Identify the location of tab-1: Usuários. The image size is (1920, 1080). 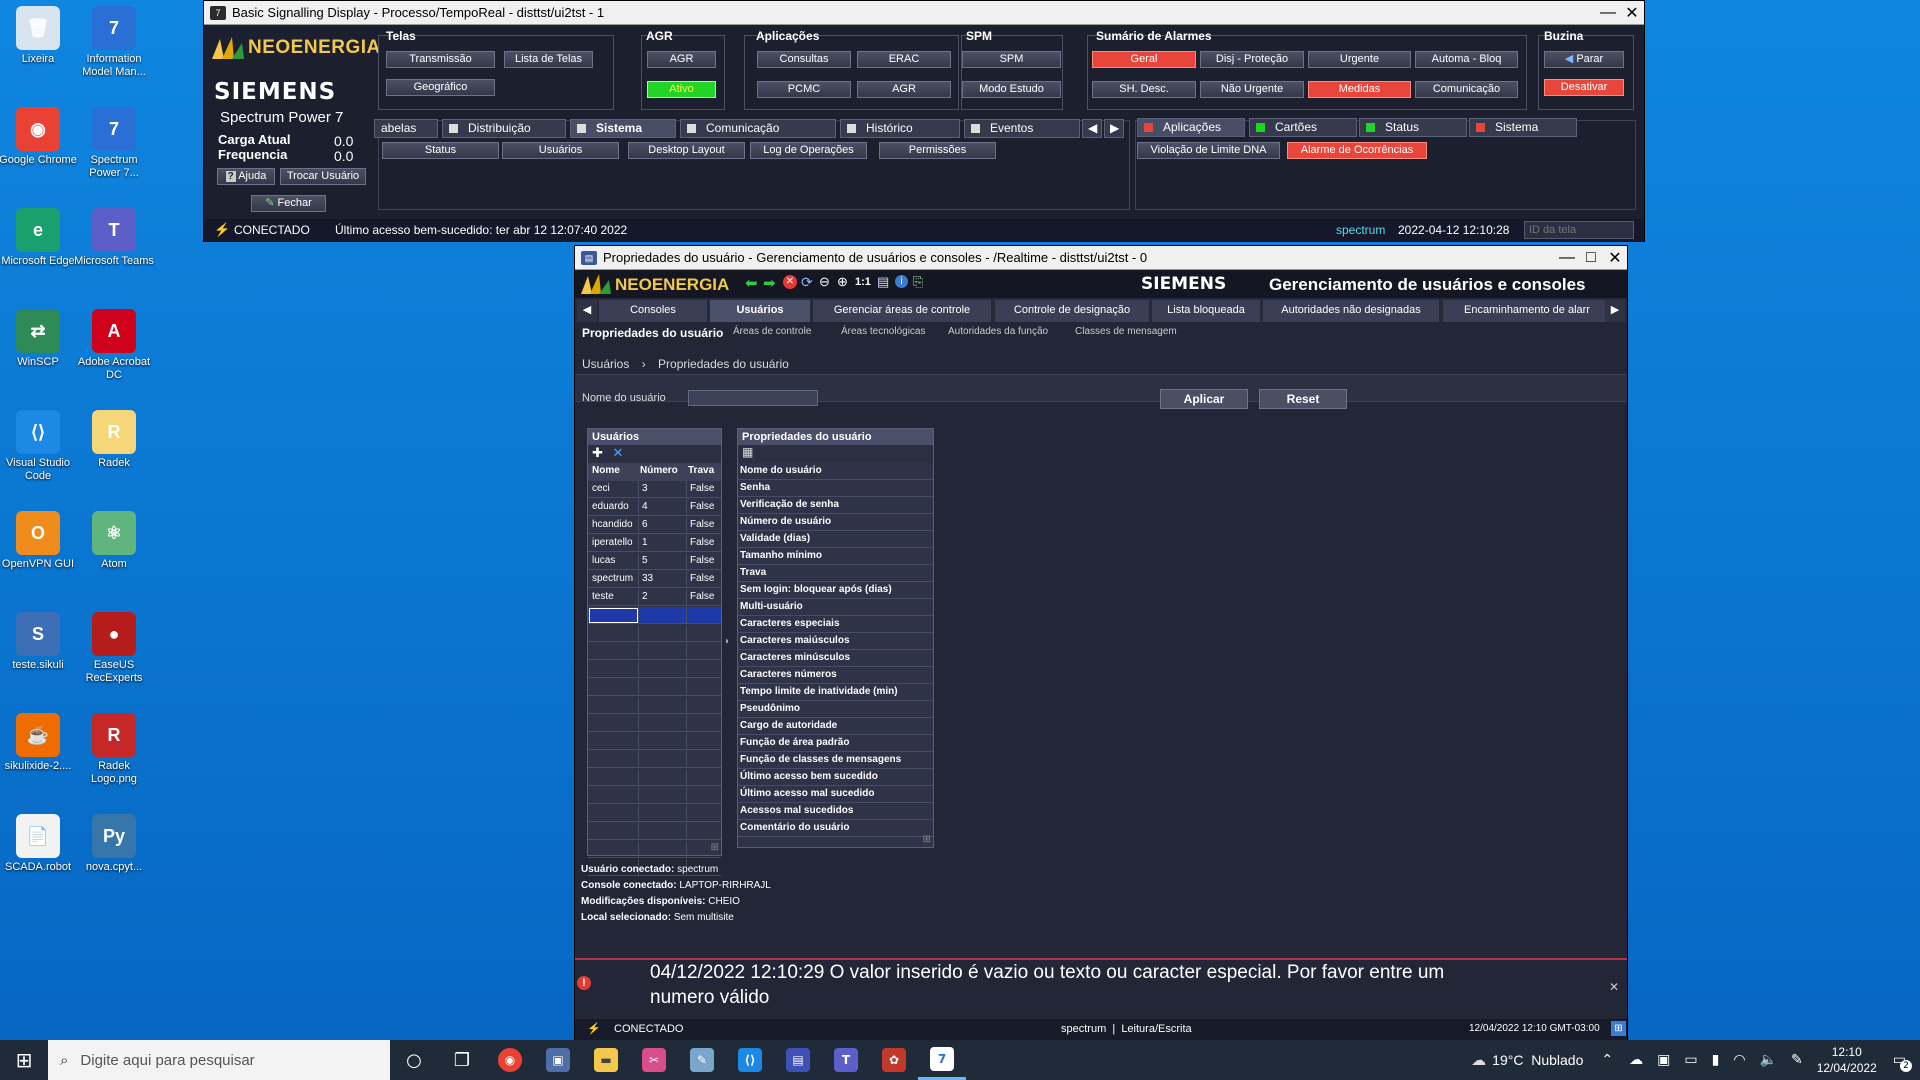
(760, 311).